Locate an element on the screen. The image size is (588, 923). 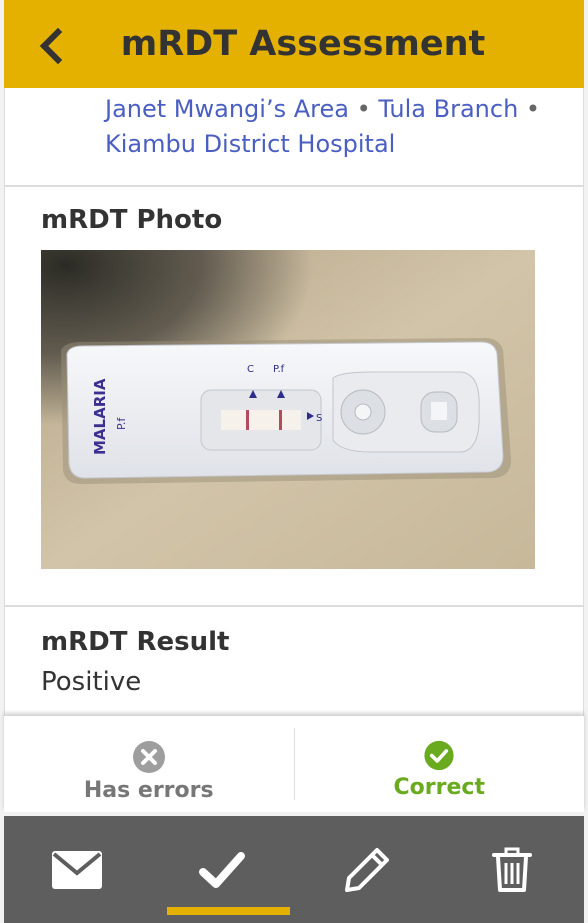
pencil-icon is located at coordinates (366, 869).